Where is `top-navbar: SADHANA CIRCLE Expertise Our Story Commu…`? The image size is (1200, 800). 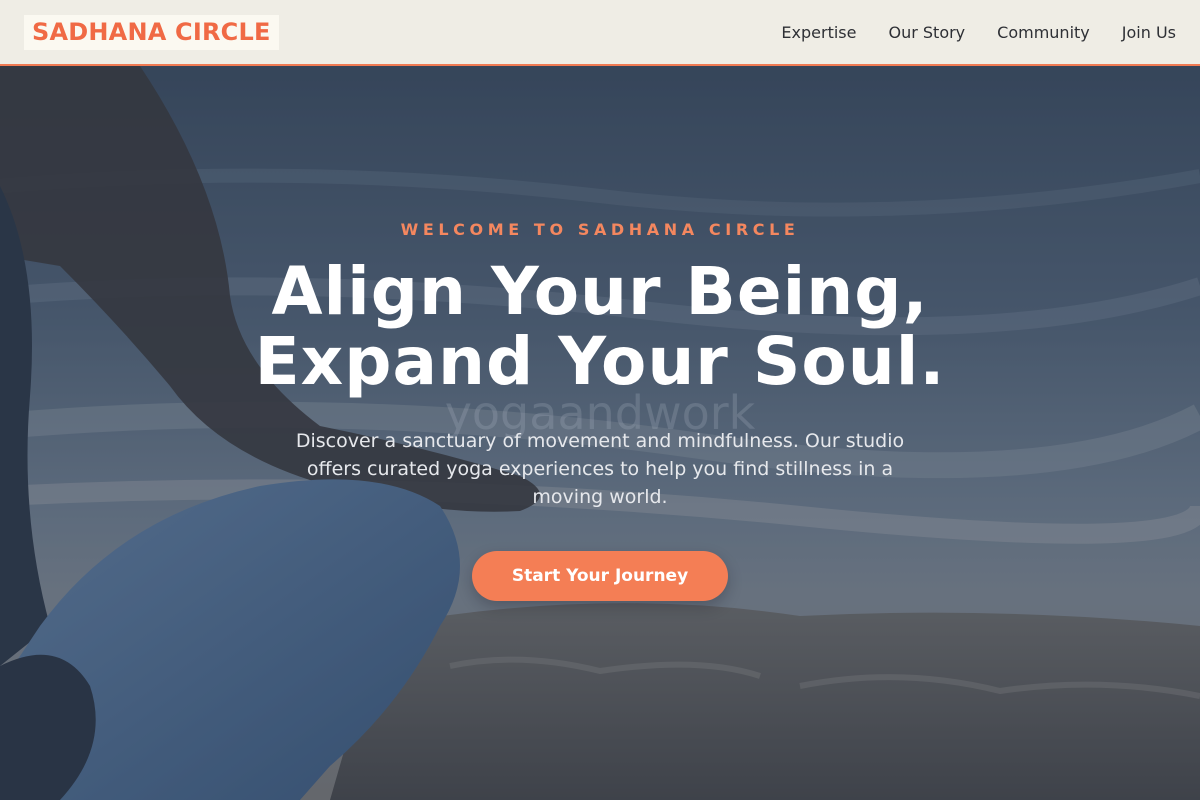
top-navbar: SADHANA CIRCLE Expertise Our Story Commu… is located at coordinates (600, 33).